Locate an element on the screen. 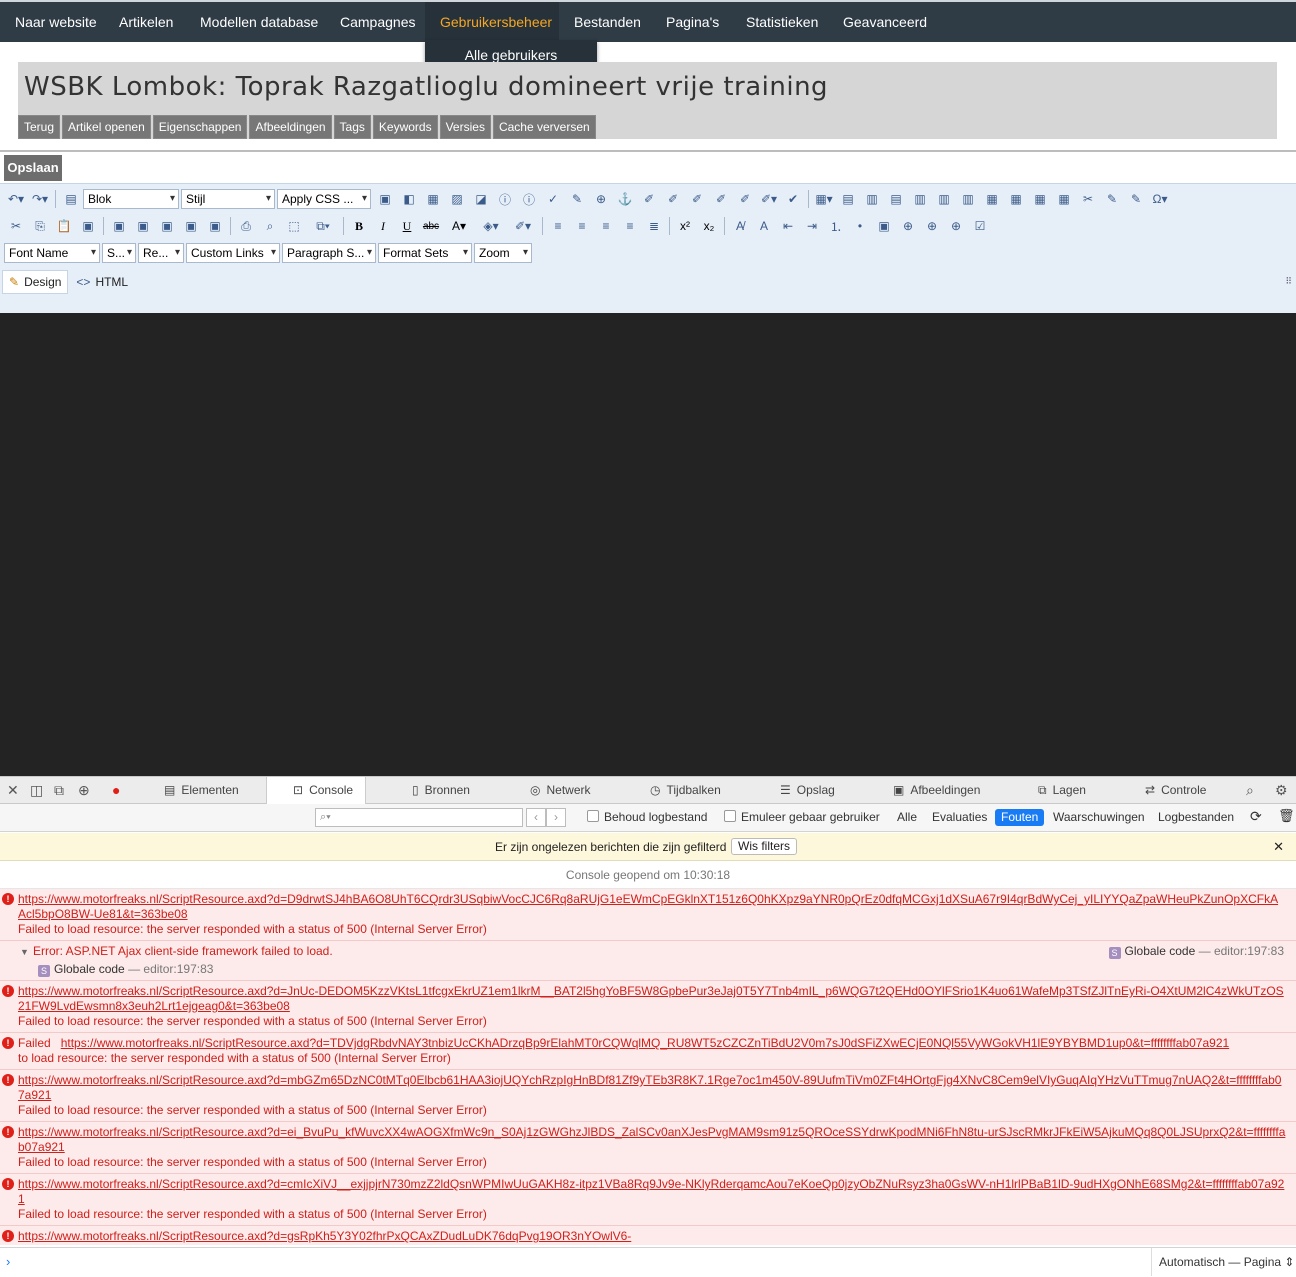 This screenshot has height=1277, width=1296. nav-item-campagnes: Campagnes is located at coordinates (378, 22).